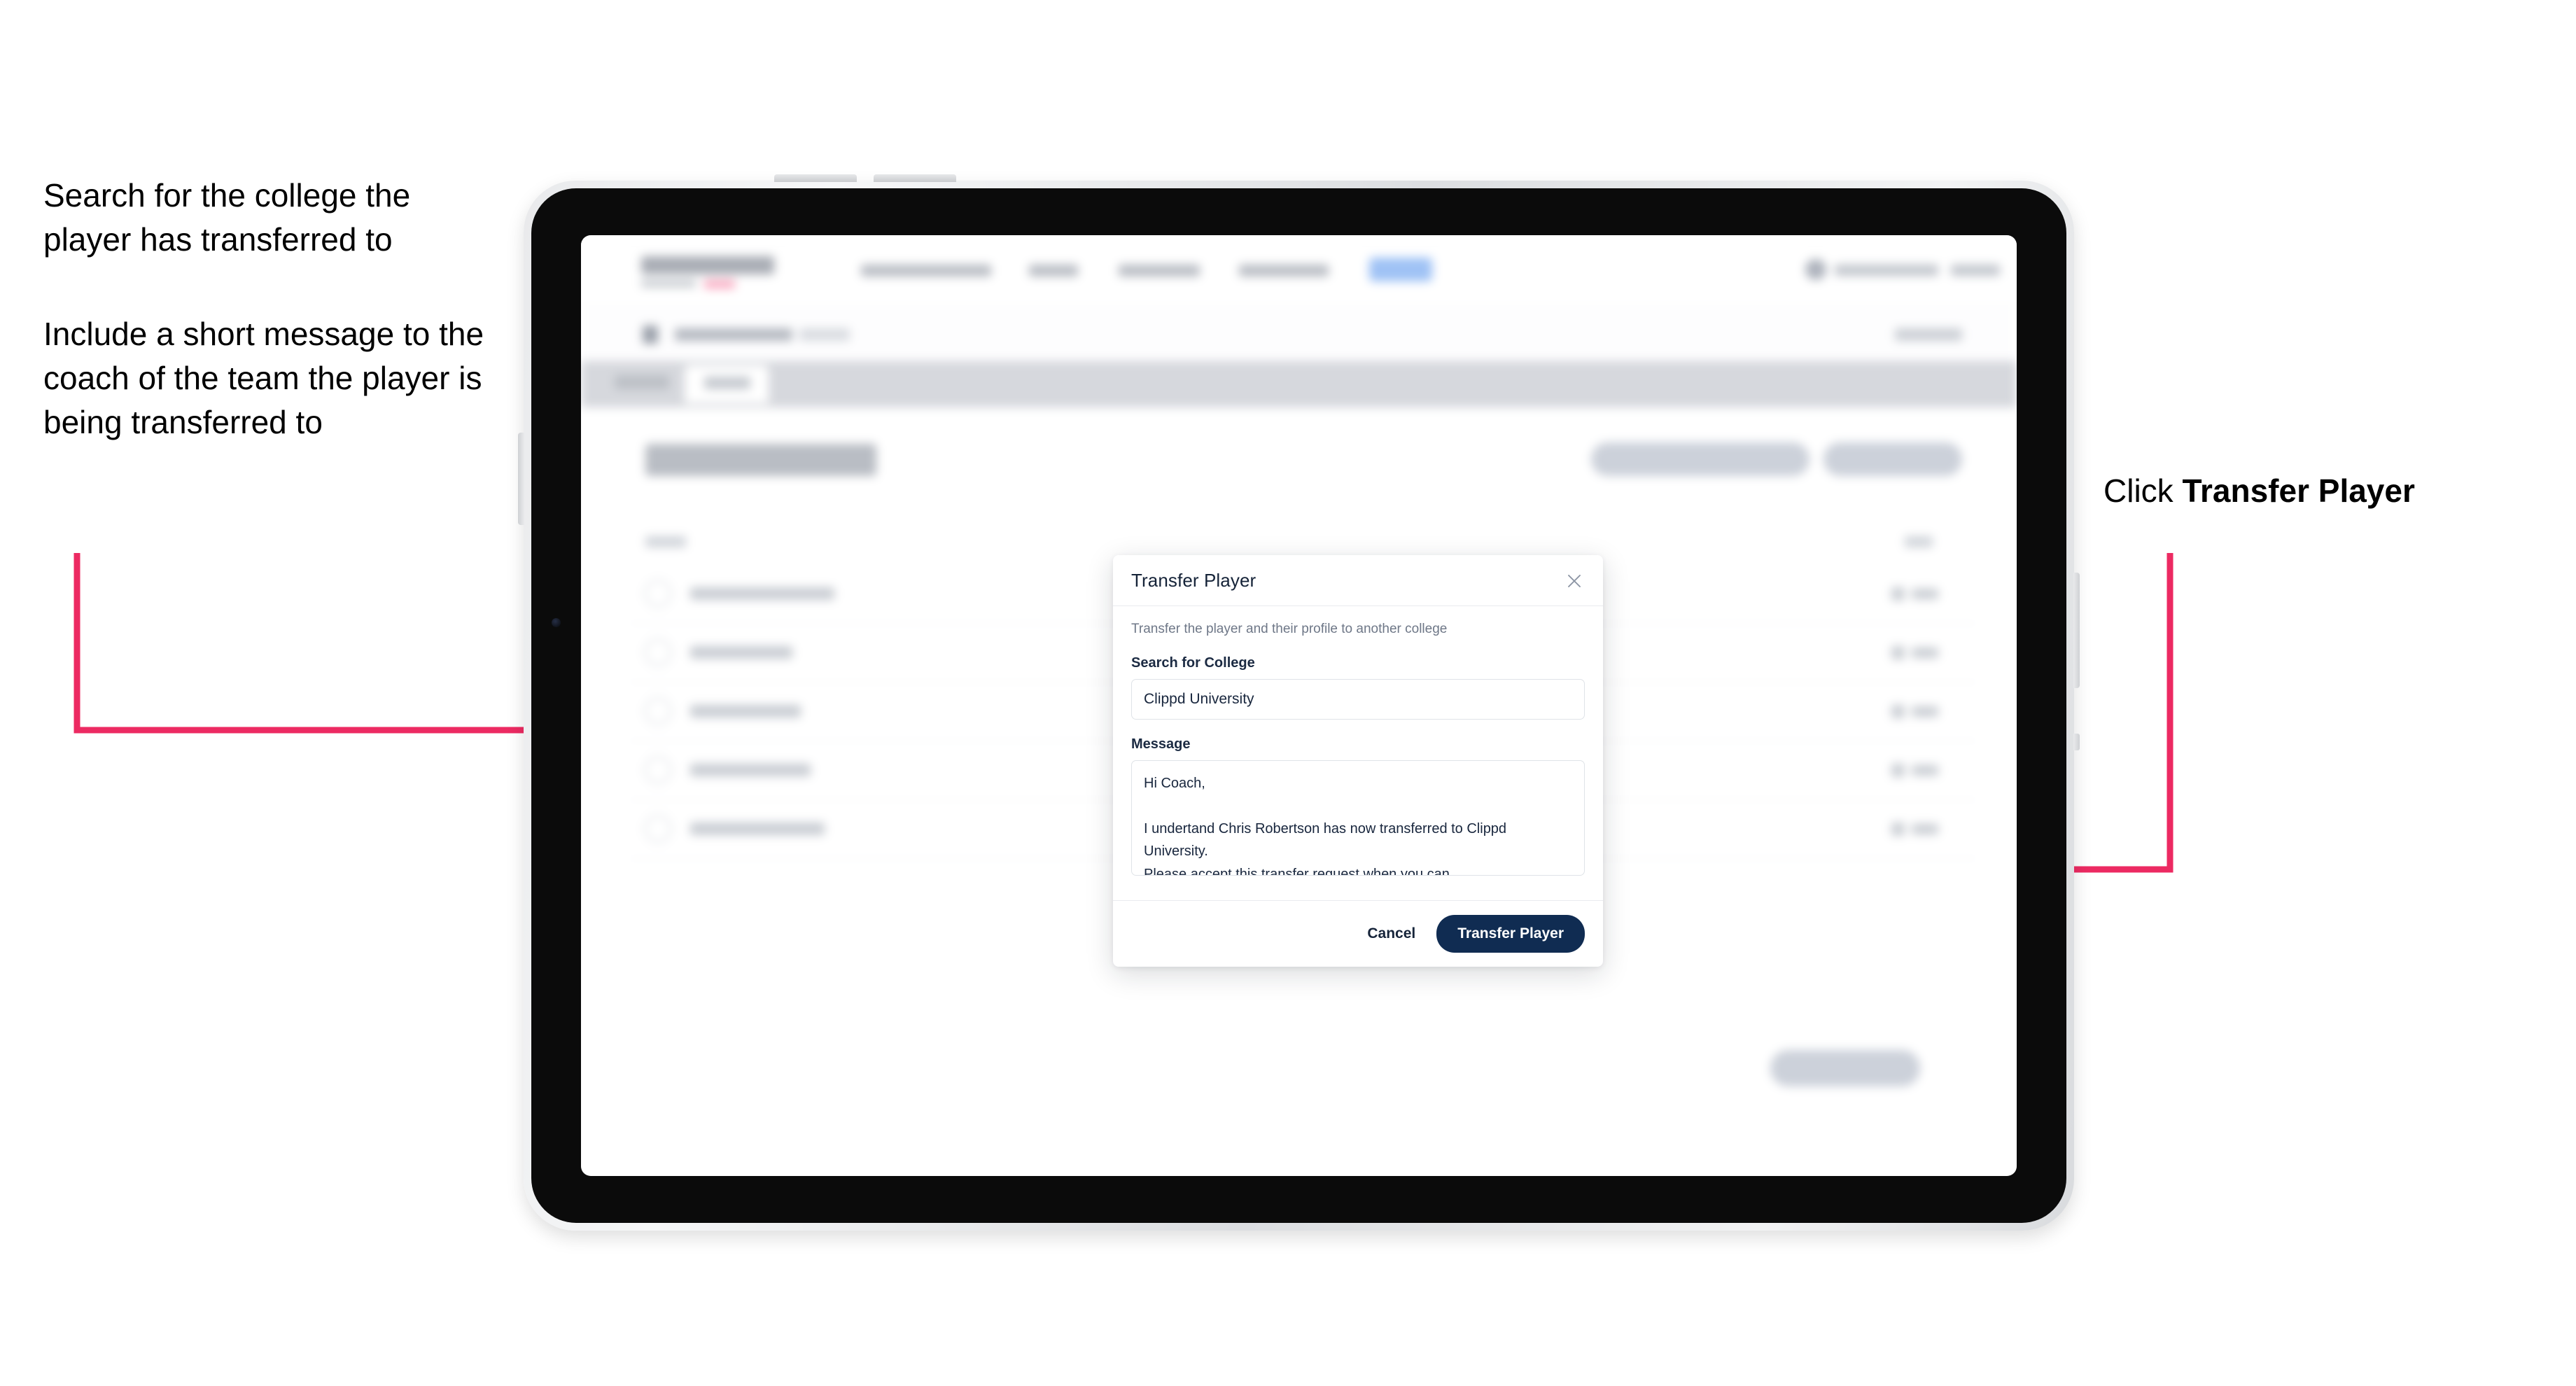 This screenshot has height=1386, width=2576. What do you see at coordinates (1299, 384) in the screenshot?
I see `app-tab-strip` at bounding box center [1299, 384].